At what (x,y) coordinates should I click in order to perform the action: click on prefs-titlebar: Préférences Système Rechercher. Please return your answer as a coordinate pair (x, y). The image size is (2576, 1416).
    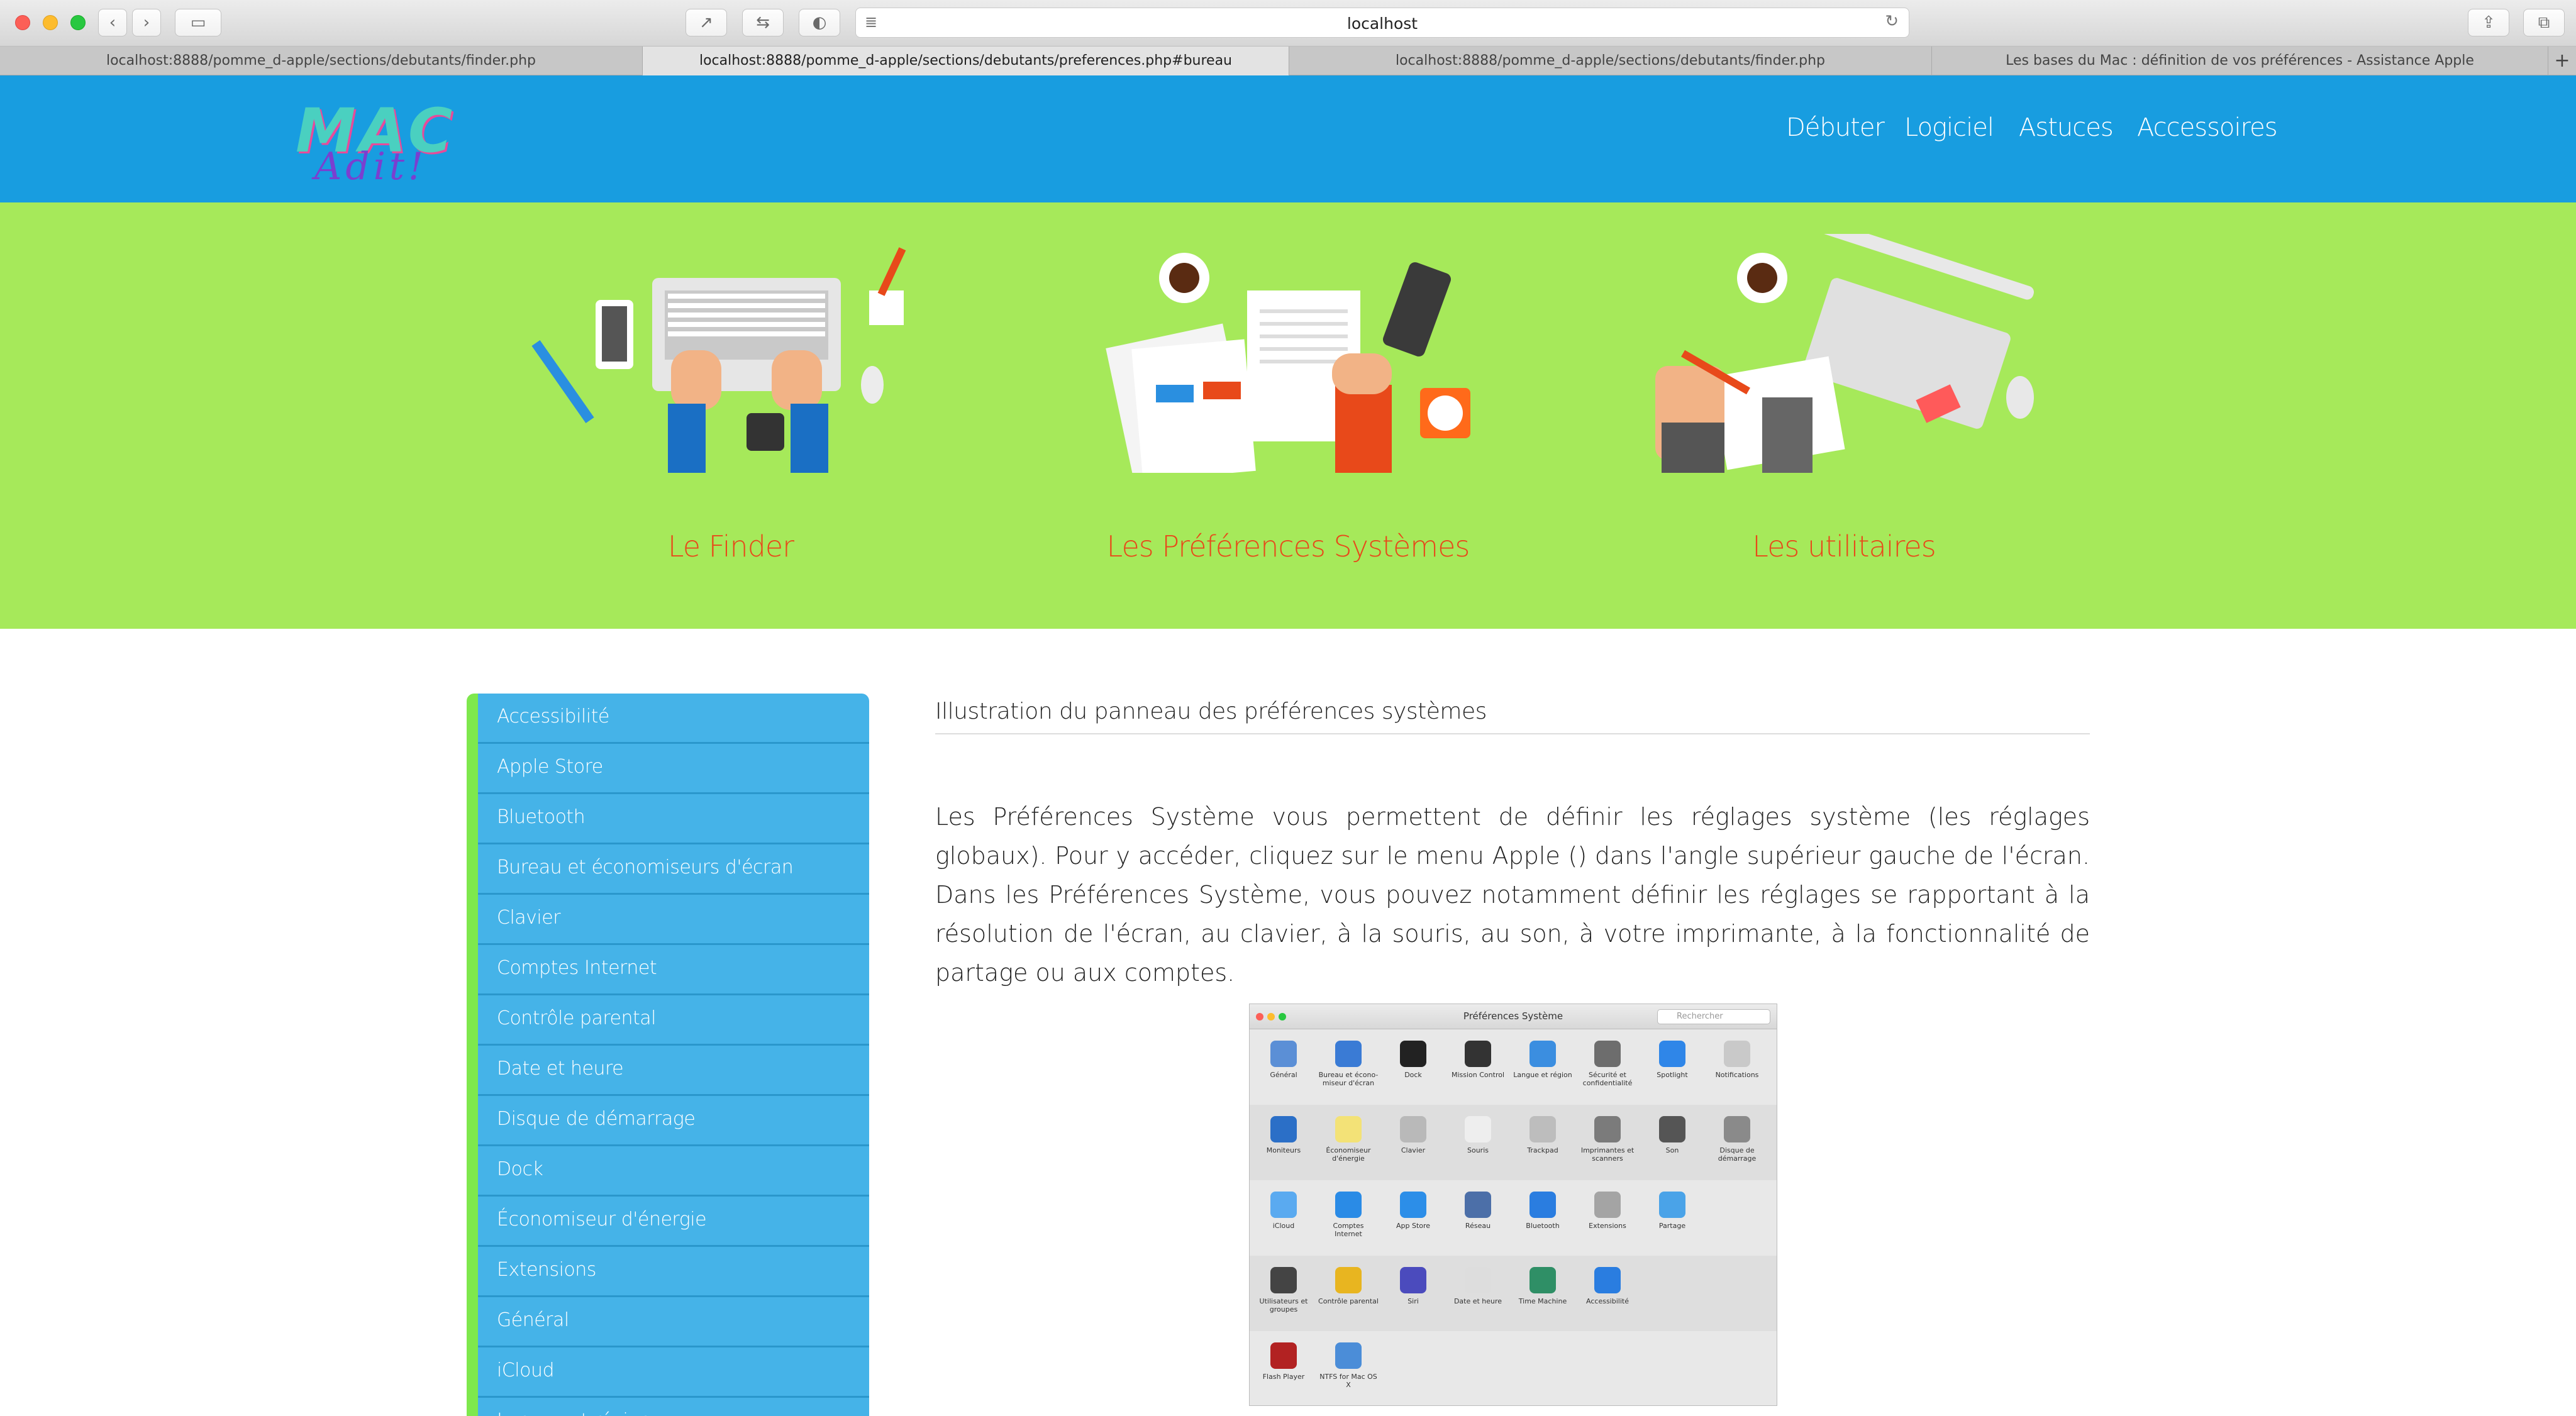
    Looking at the image, I should click on (1513, 1016).